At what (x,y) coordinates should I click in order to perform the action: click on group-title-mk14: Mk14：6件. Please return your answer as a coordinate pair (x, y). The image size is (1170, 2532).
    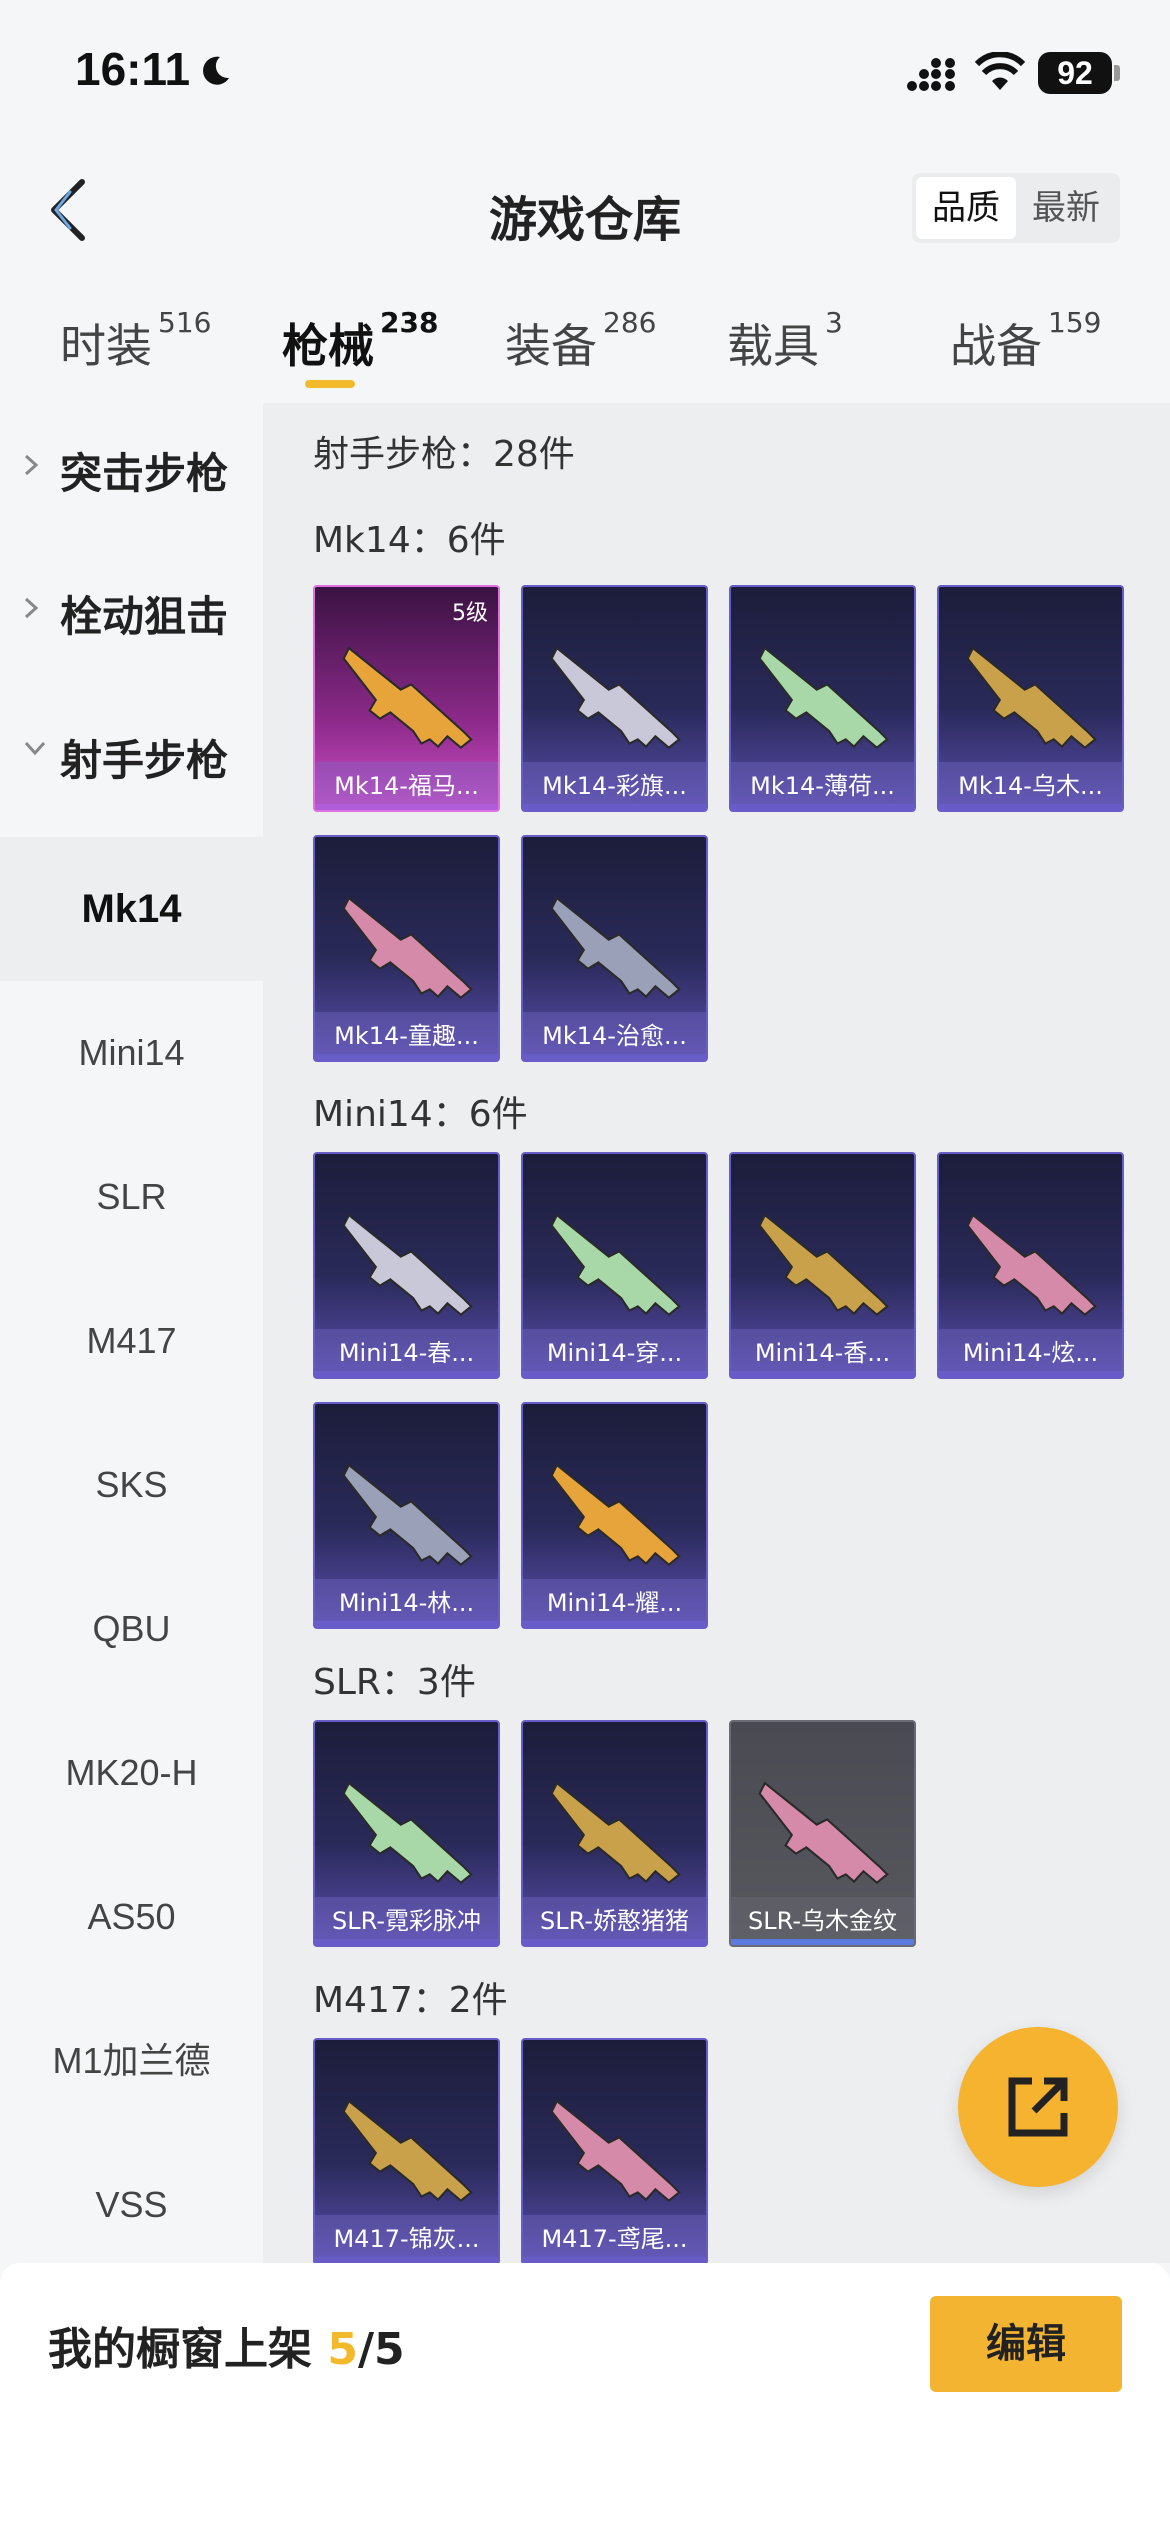
    Looking at the image, I should click on (409, 540).